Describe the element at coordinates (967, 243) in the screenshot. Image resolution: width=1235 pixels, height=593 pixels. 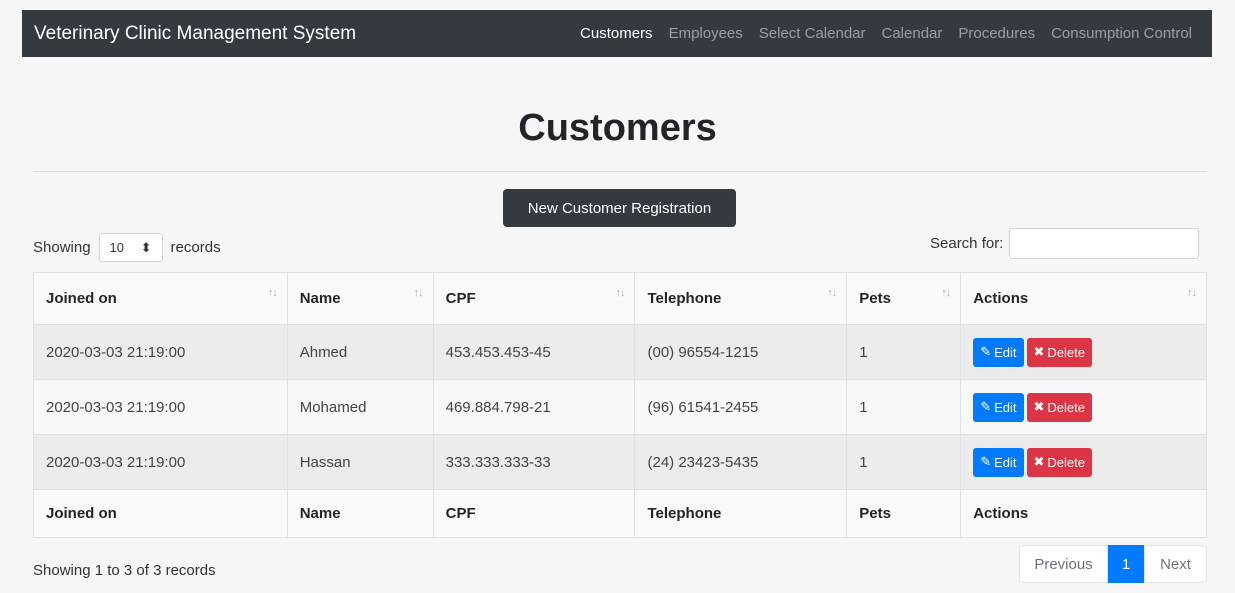
I see `search-label: Search for:` at that location.